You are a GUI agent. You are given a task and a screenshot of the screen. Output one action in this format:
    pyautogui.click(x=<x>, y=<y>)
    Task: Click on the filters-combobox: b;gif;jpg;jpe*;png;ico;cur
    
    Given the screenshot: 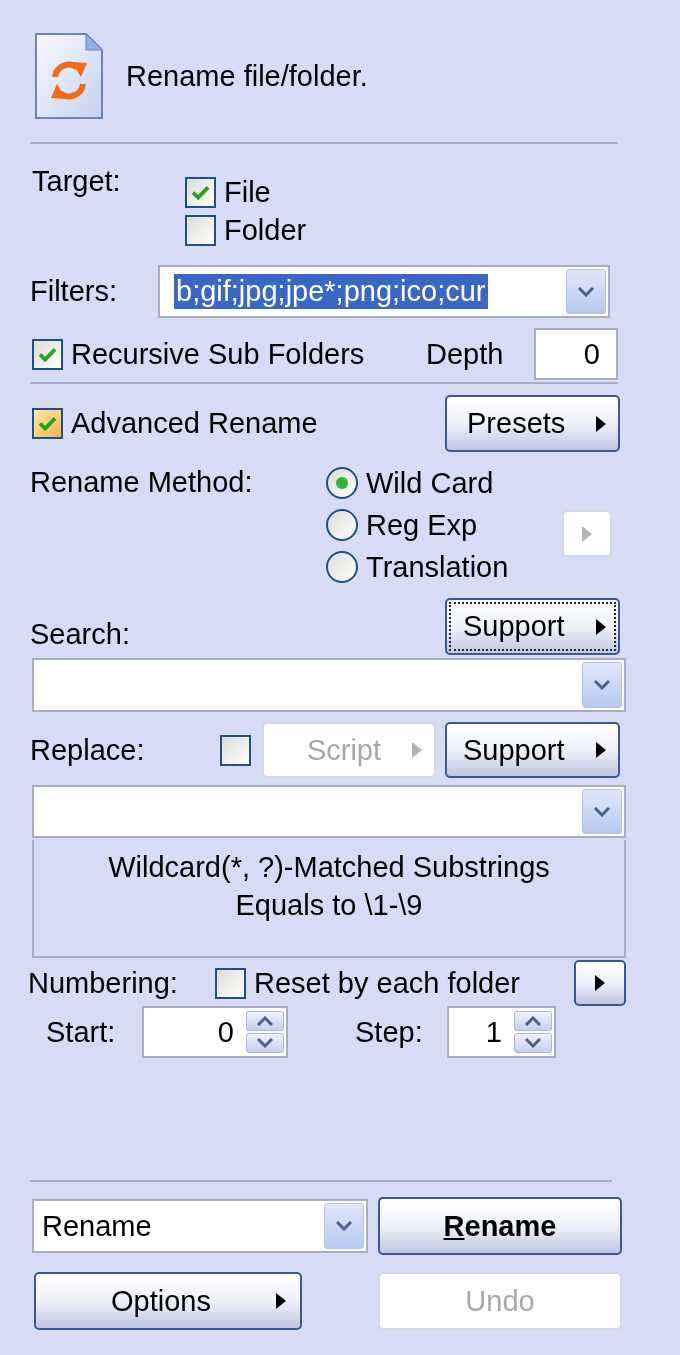 What is the action you would take?
    pyautogui.click(x=384, y=291)
    